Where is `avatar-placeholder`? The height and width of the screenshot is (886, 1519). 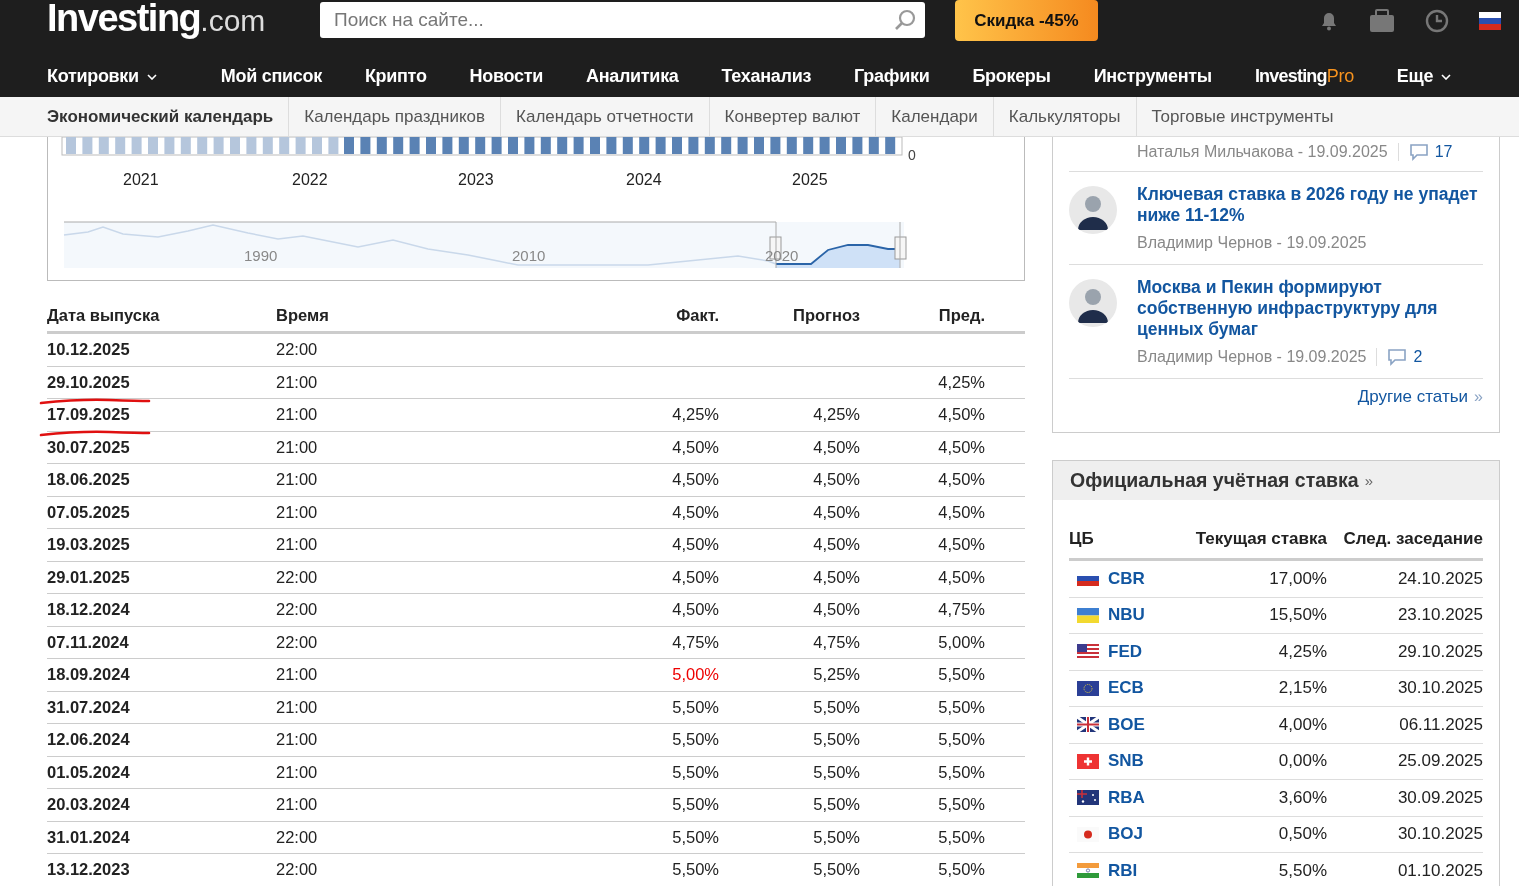 avatar-placeholder is located at coordinates (1093, 210).